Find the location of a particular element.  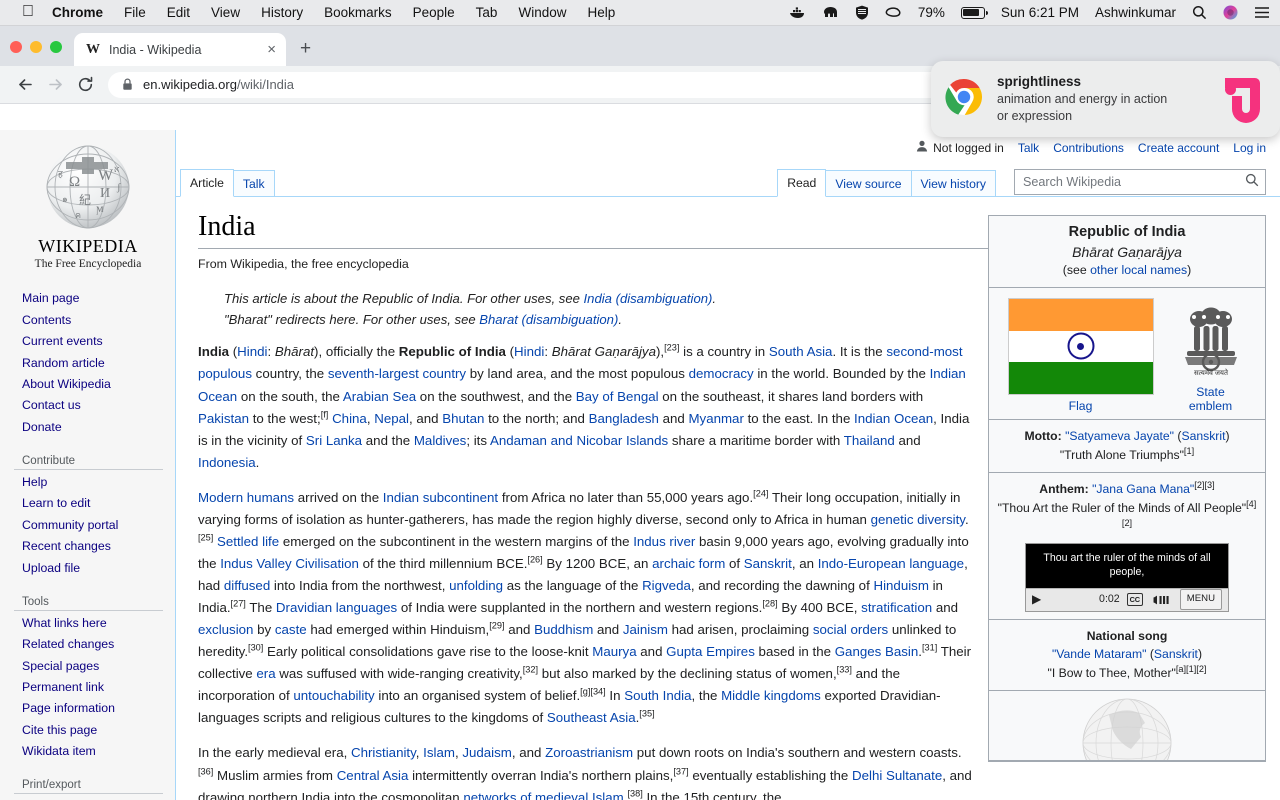

menu-item-file: File is located at coordinates (135, 12).